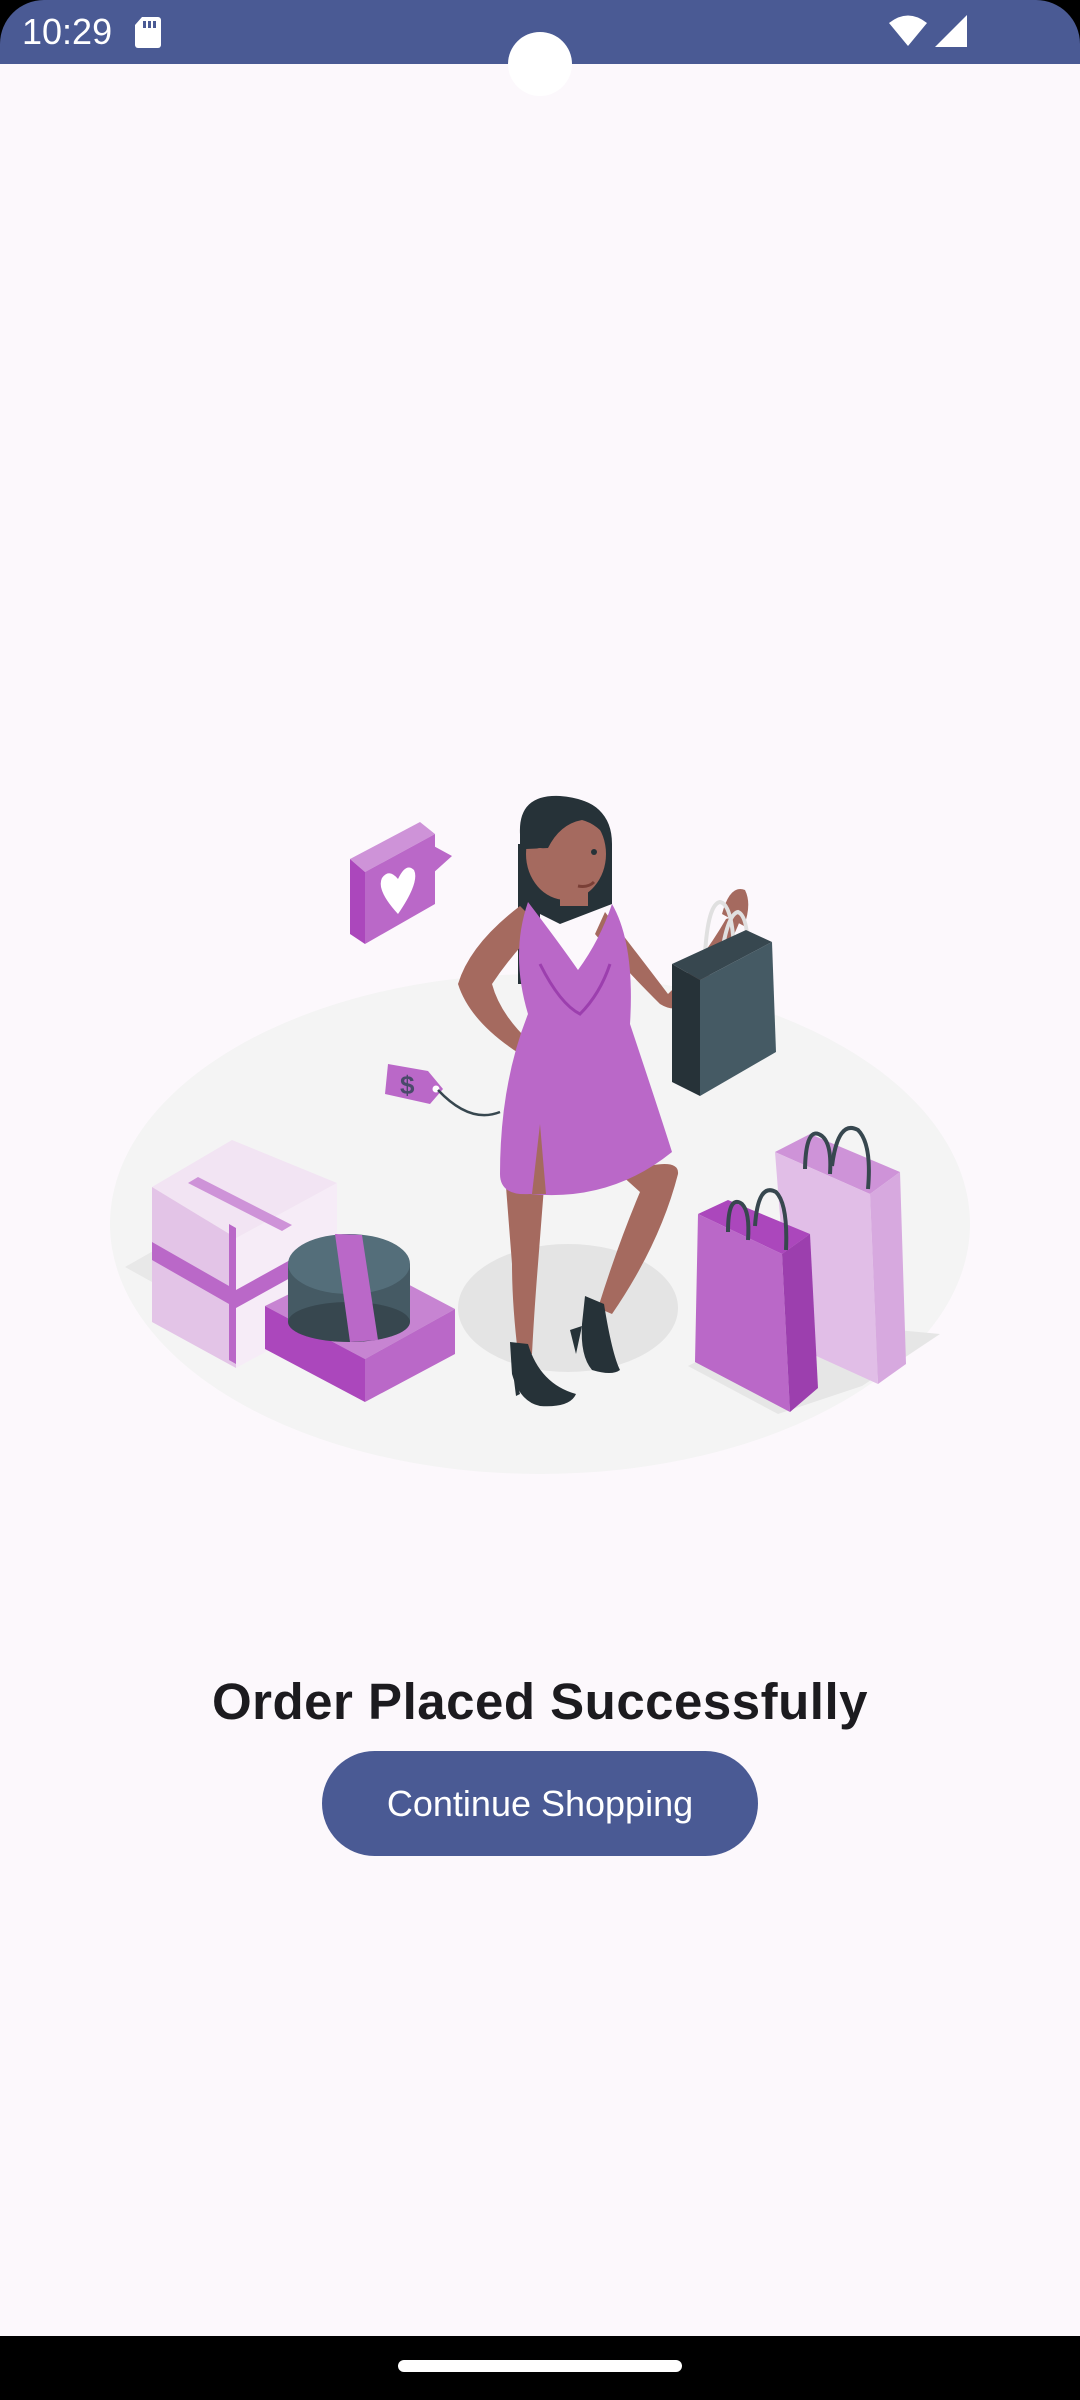  I want to click on wifi-icon, so click(908, 30).